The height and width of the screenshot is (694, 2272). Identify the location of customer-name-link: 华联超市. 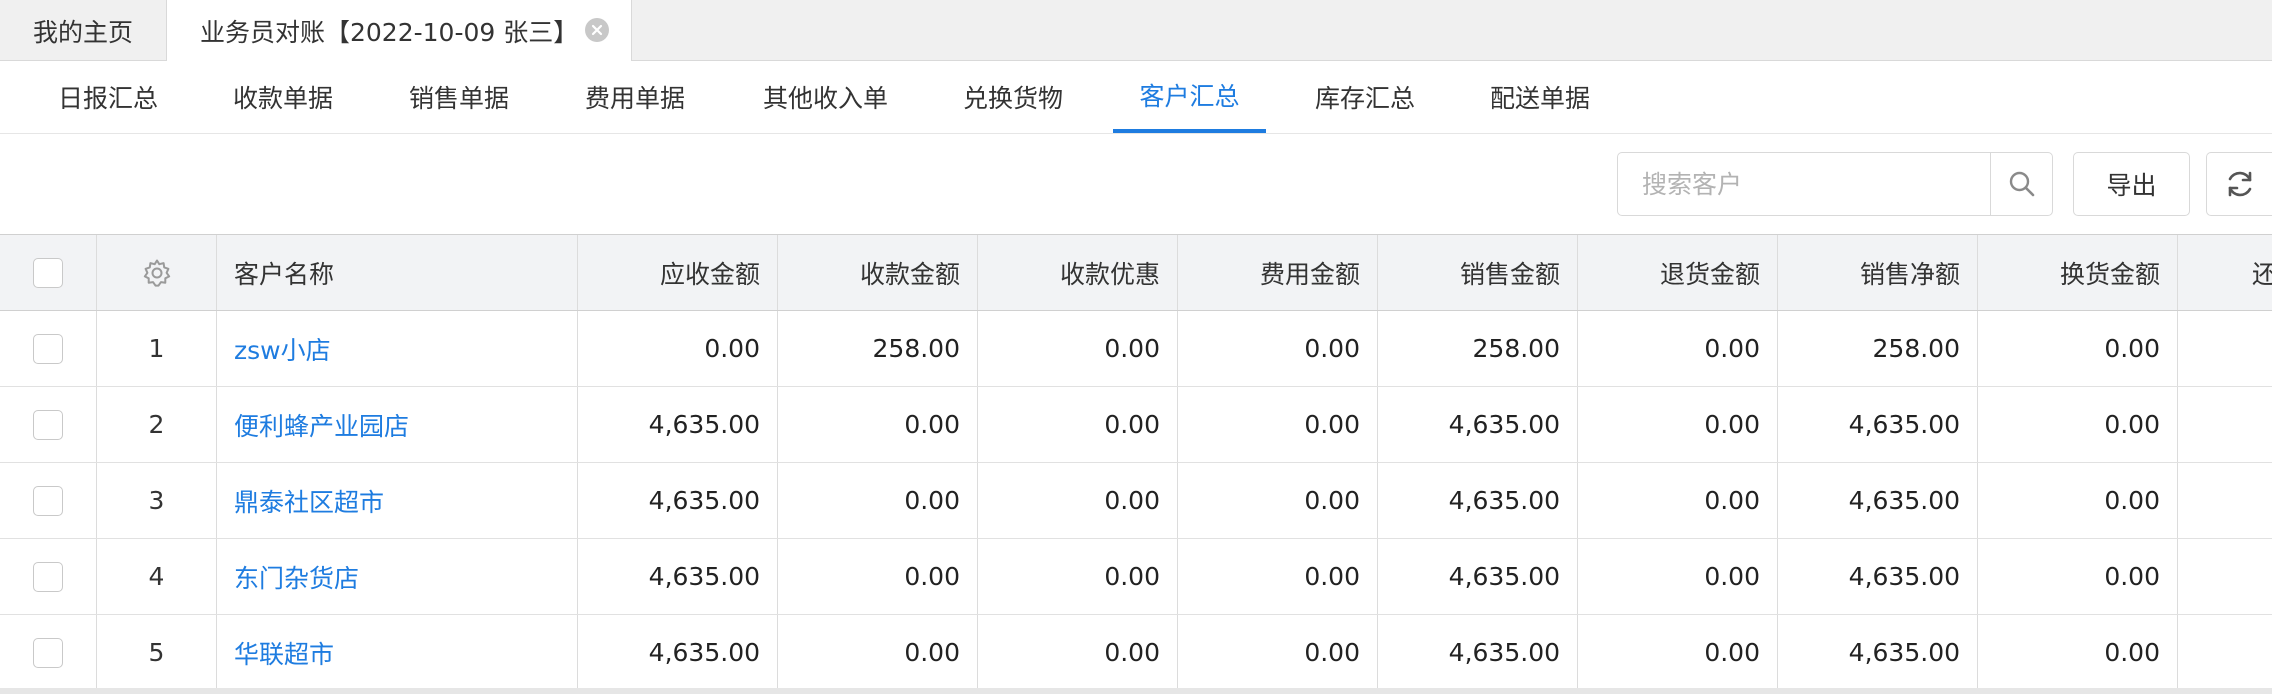
(284, 653).